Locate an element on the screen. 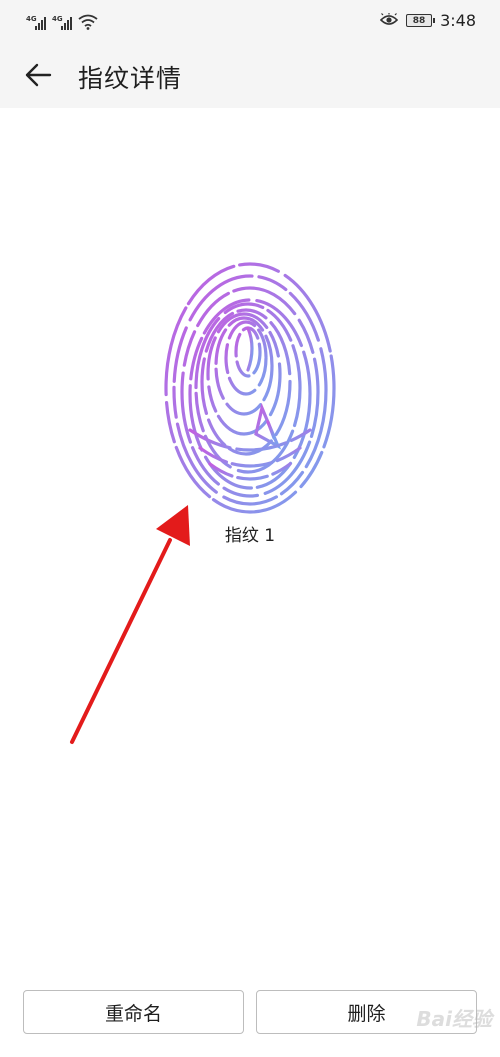 This screenshot has width=500, height=1057. watermark: Bai经验 is located at coordinates (454, 1019).